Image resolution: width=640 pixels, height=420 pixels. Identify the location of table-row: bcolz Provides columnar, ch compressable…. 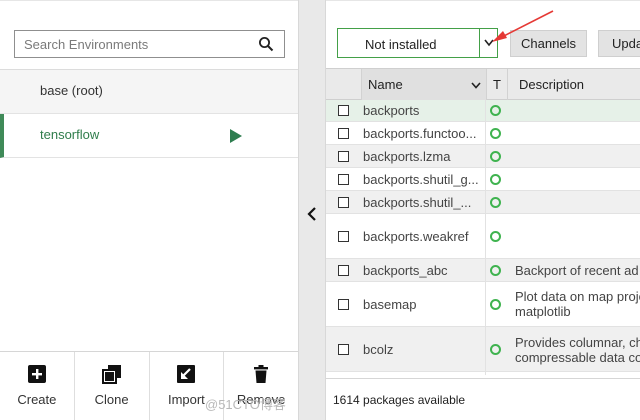
(483, 349).